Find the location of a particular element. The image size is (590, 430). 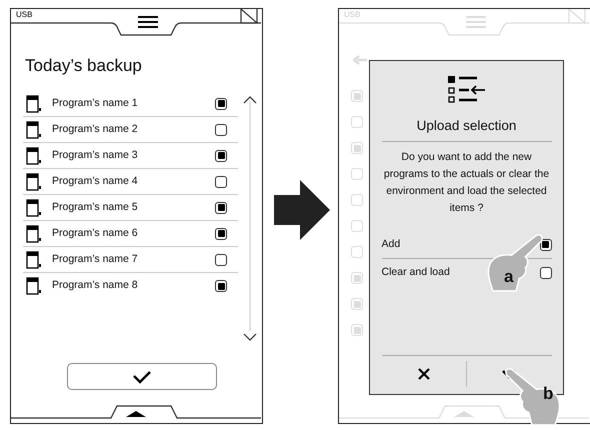

callout-label: a is located at coordinates (509, 277).